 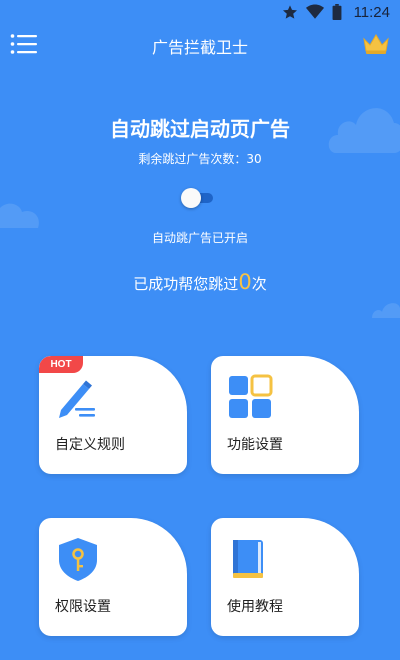 What do you see at coordinates (19, 215) in the screenshot?
I see `cloud-left-decoration` at bounding box center [19, 215].